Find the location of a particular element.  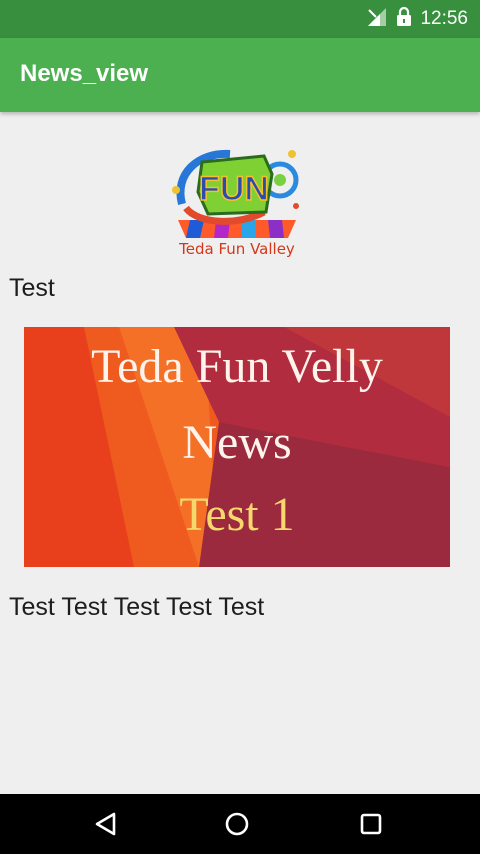

banner-line-3: Test 1 is located at coordinates (237, 514).